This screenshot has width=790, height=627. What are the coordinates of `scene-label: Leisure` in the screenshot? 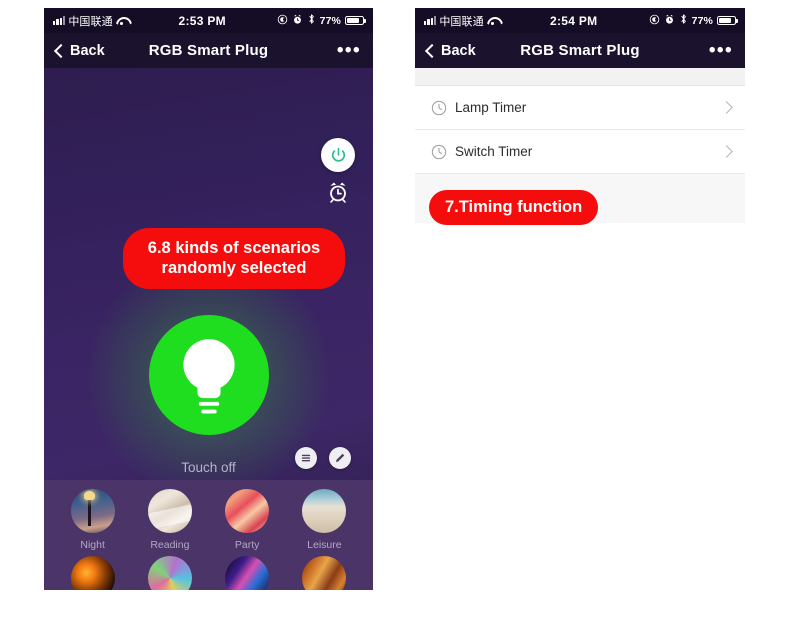 It's located at (324, 545).